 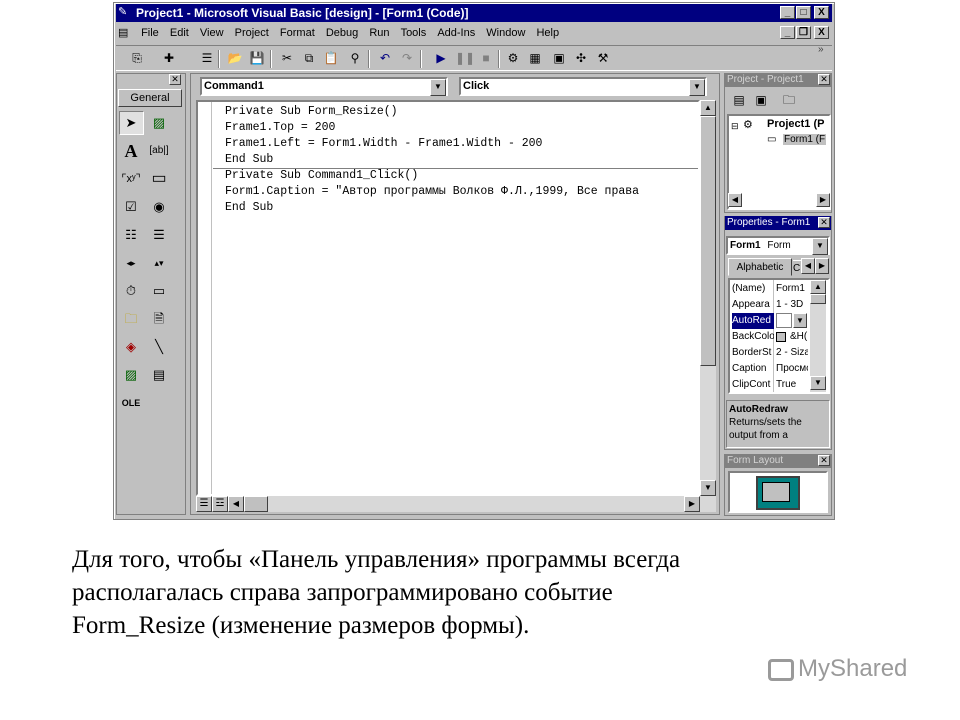 I want to click on line-icon: ╲, so click(x=159, y=347).